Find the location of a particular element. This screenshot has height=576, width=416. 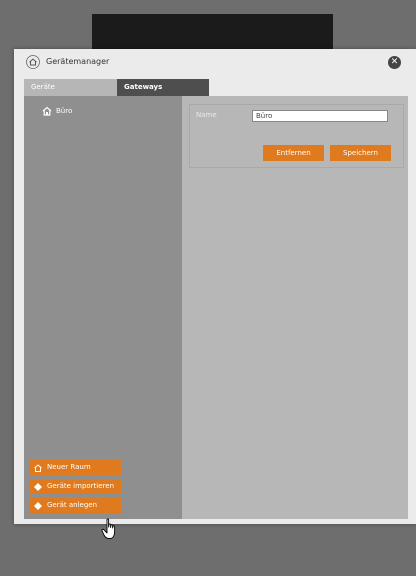

remove-button: Entfernen is located at coordinates (293, 153).